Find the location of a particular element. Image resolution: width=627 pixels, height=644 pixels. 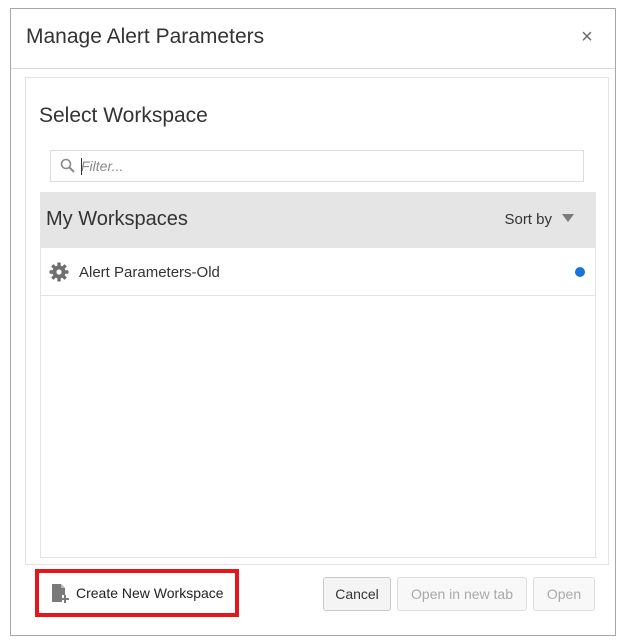

dialog-title: Manage Alert Parameters is located at coordinates (145, 36).